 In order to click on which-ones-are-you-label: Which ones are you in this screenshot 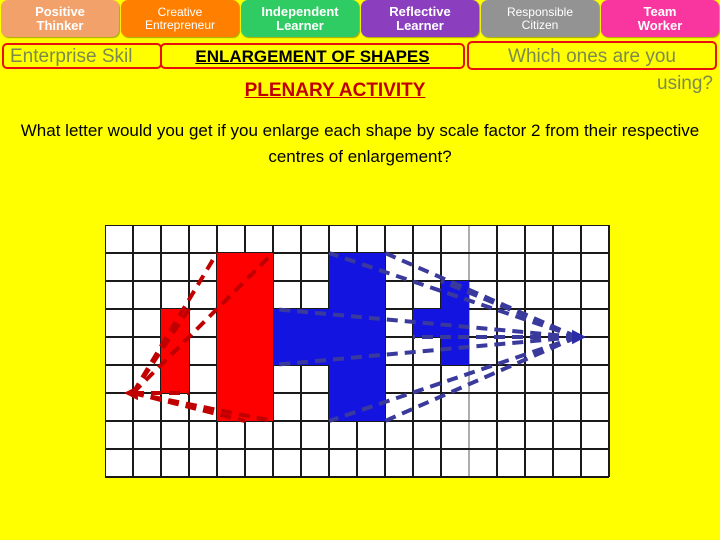, I will do `click(592, 55)`.